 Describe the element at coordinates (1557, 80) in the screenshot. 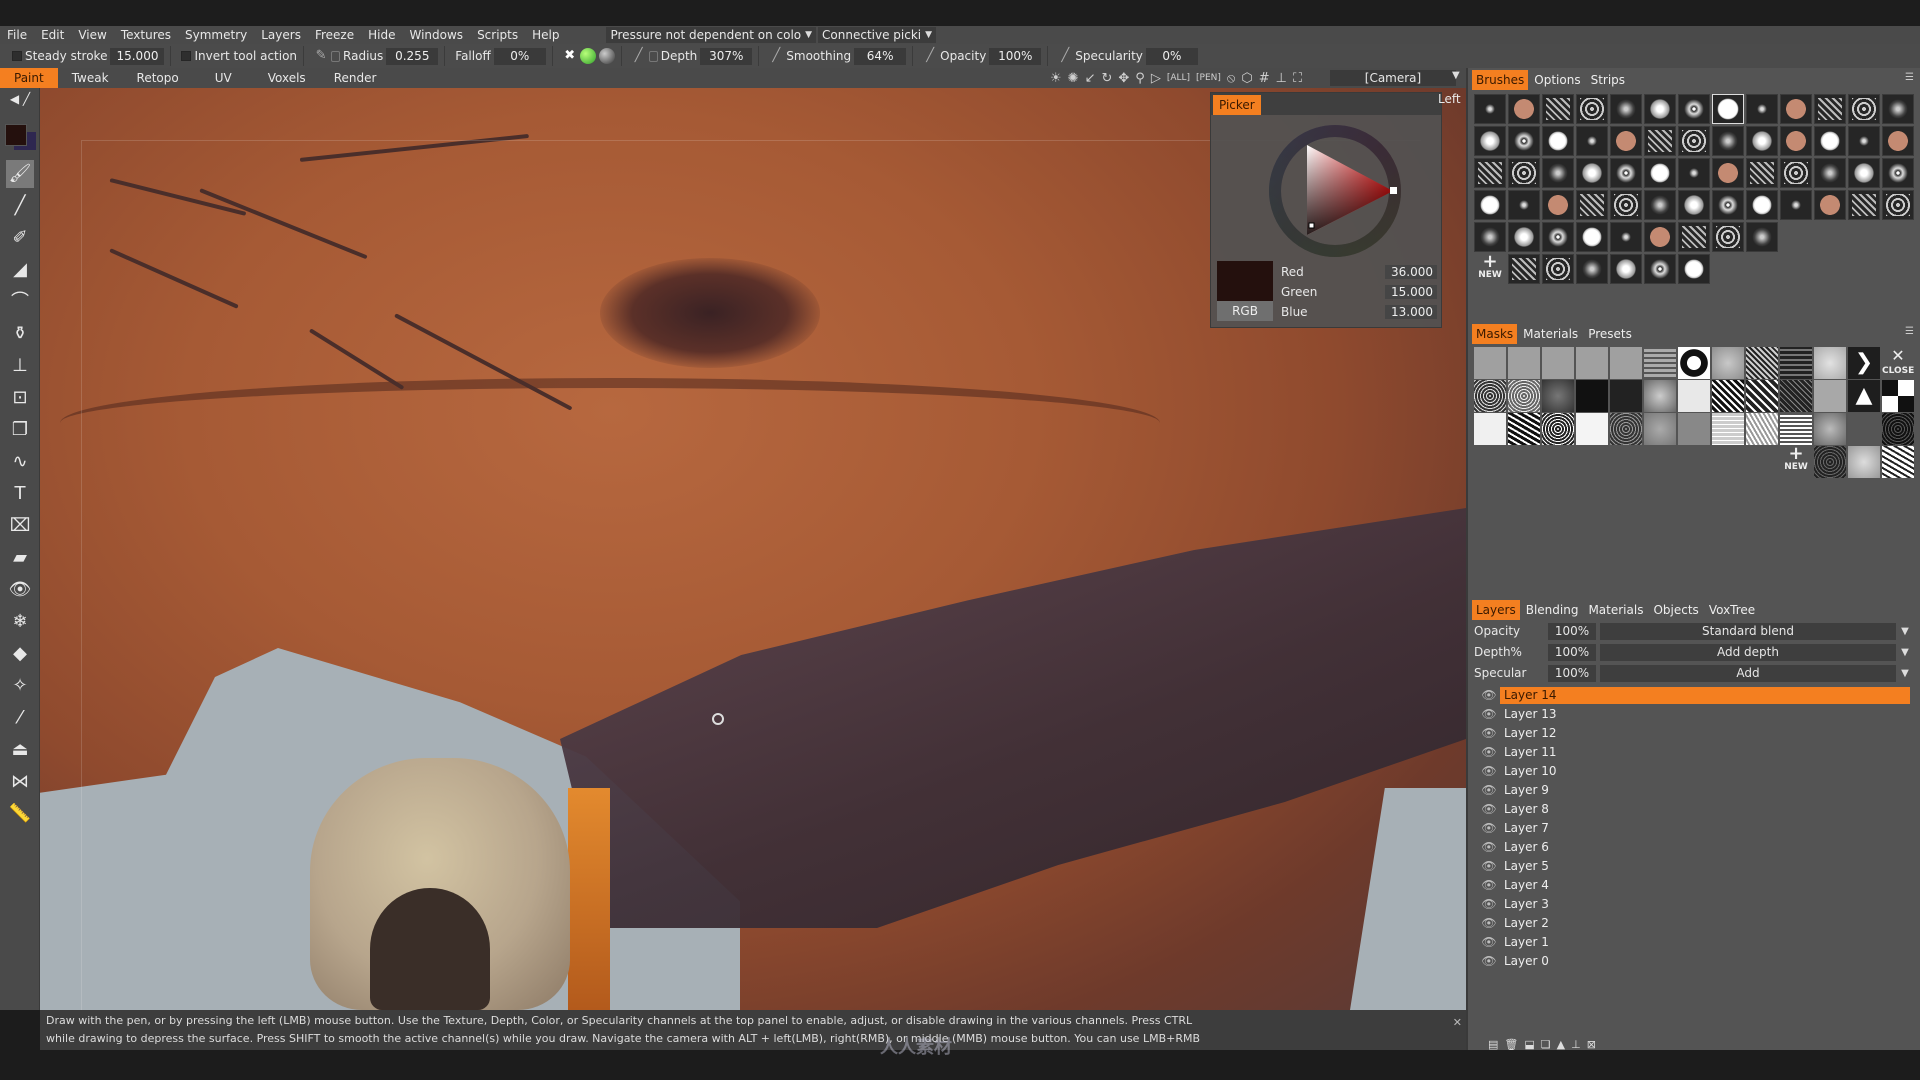

I see `tab-options: Options` at that location.